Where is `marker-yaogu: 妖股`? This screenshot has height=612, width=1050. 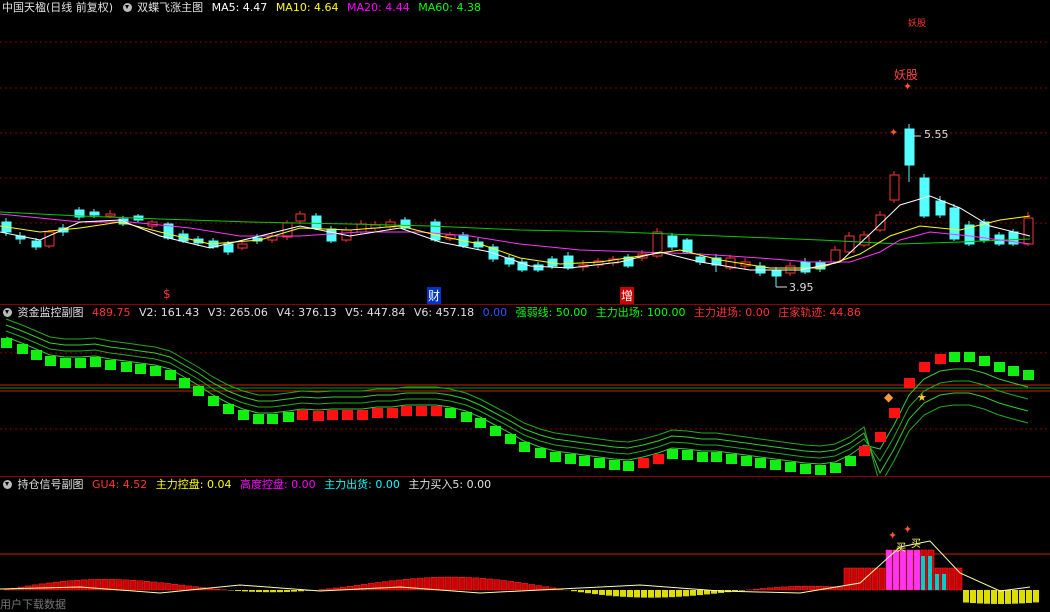 marker-yaogu: 妖股 is located at coordinates (906, 75).